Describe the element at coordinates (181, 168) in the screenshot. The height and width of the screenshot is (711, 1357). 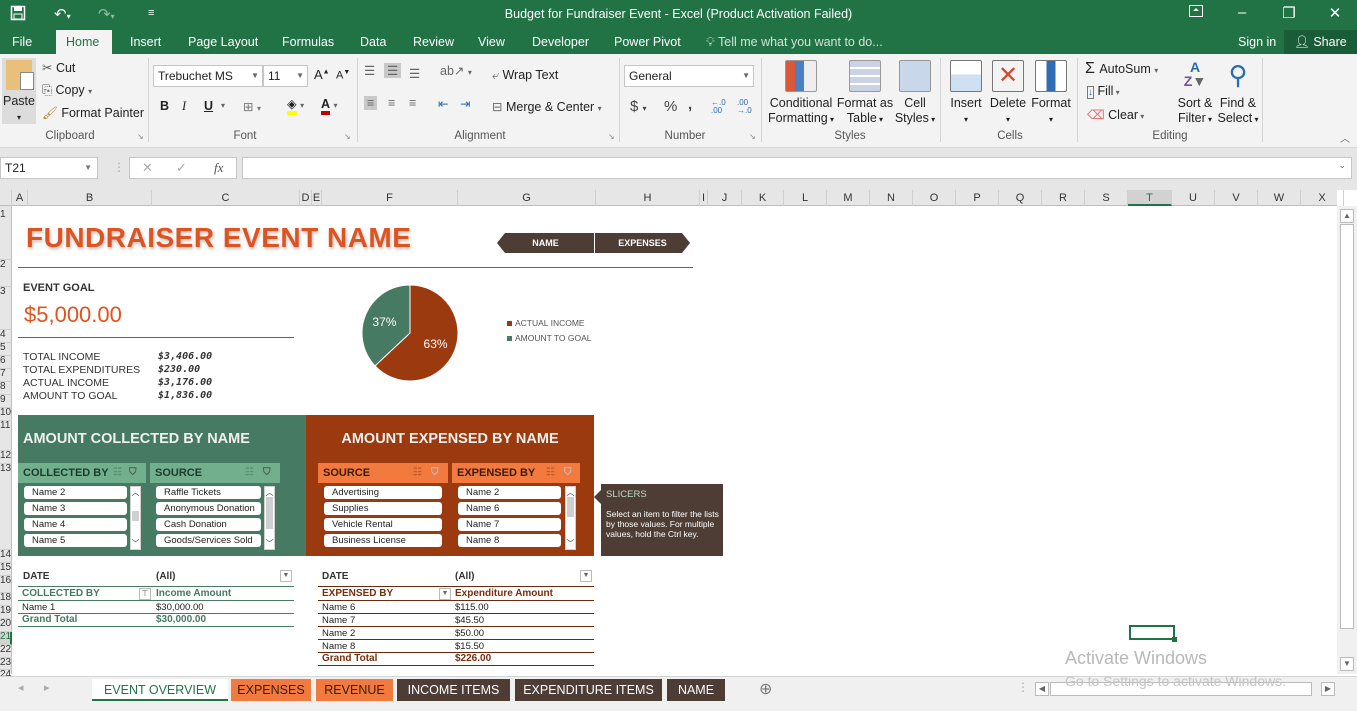
I see `enter-icon: ✓` at that location.